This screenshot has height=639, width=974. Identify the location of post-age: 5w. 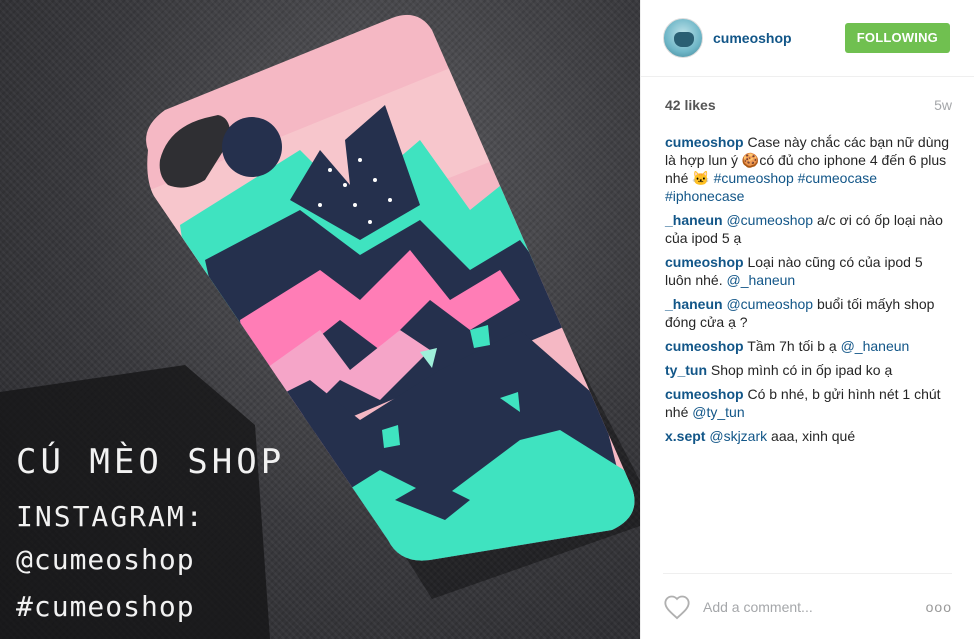
(943, 105).